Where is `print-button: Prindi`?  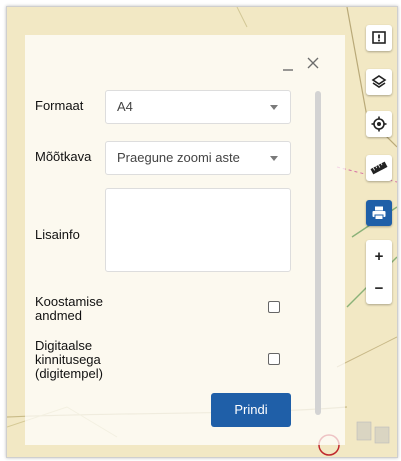 print-button: Prindi is located at coordinates (251, 410).